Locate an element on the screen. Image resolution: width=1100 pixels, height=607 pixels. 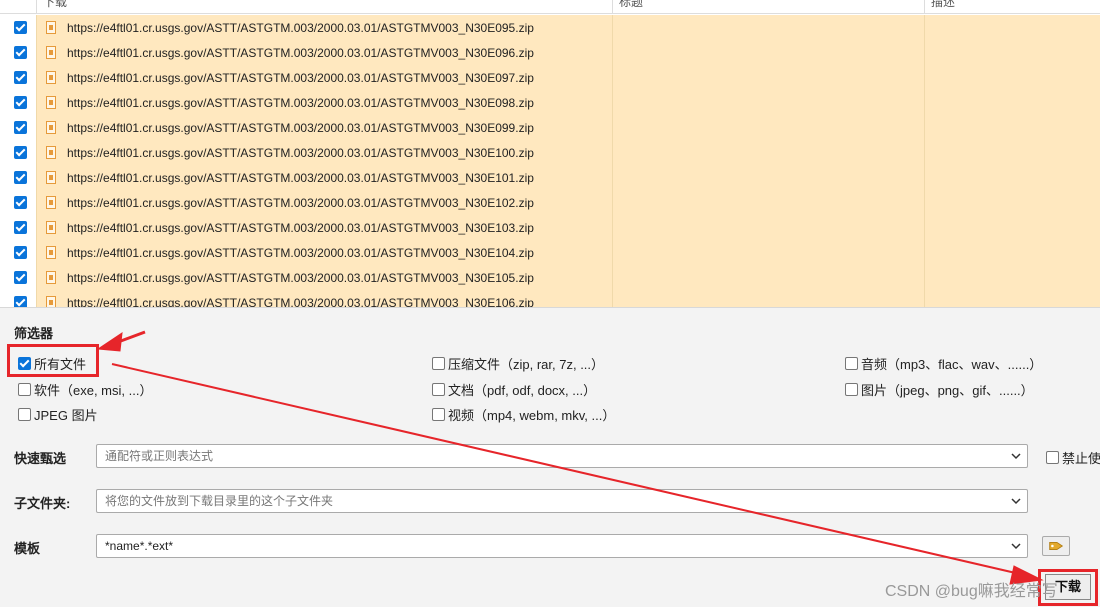
column-download: 下载 is located at coordinates (324, 7).